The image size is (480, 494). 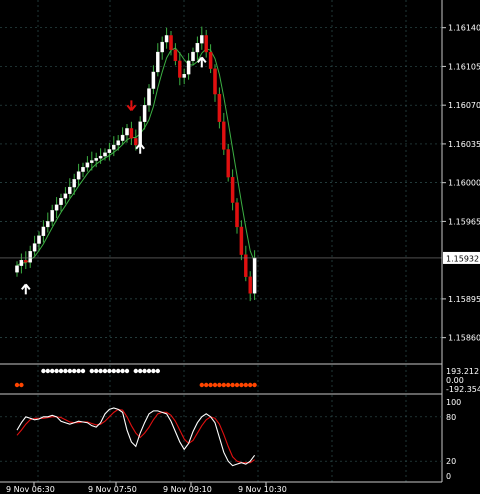 I want to click on signal-level-label: 0.00, so click(x=455, y=380).